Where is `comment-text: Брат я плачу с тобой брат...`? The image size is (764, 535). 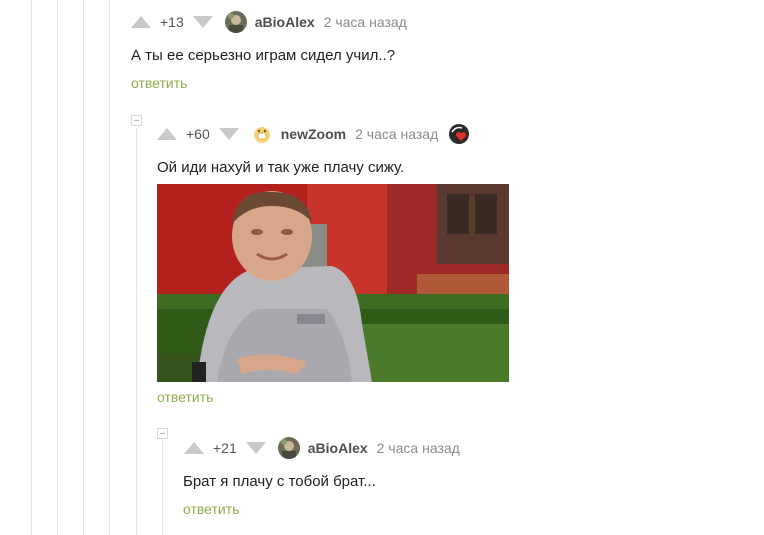 comment-text: Брат я плачу с тобой брат... is located at coordinates (279, 481).